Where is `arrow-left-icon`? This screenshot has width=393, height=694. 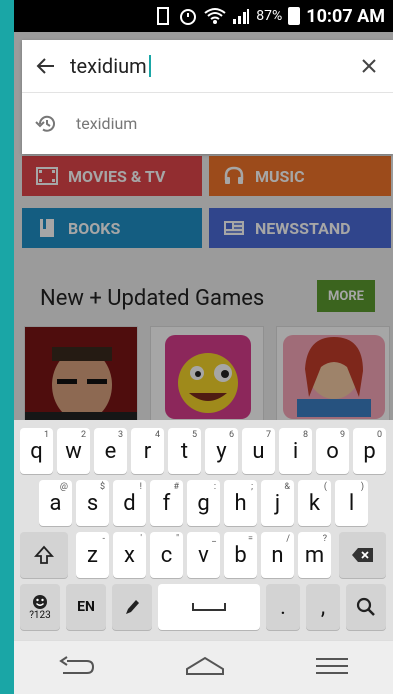 arrow-left-icon is located at coordinates (45, 66).